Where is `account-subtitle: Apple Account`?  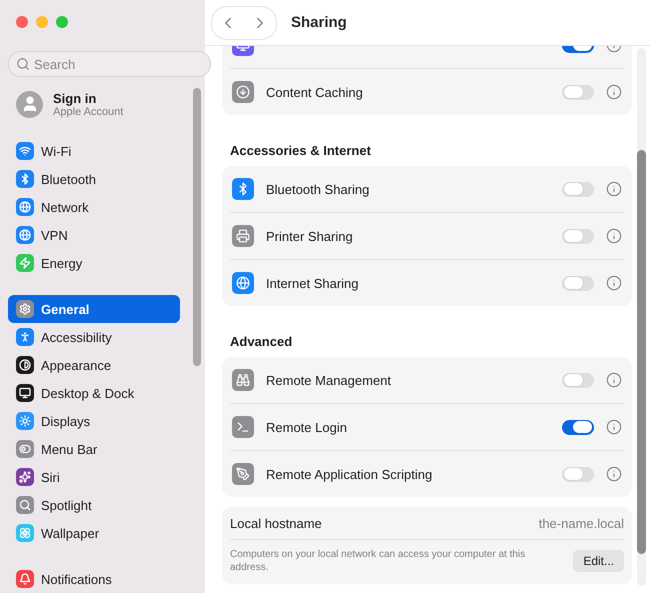
account-subtitle: Apple Account is located at coordinates (88, 112).